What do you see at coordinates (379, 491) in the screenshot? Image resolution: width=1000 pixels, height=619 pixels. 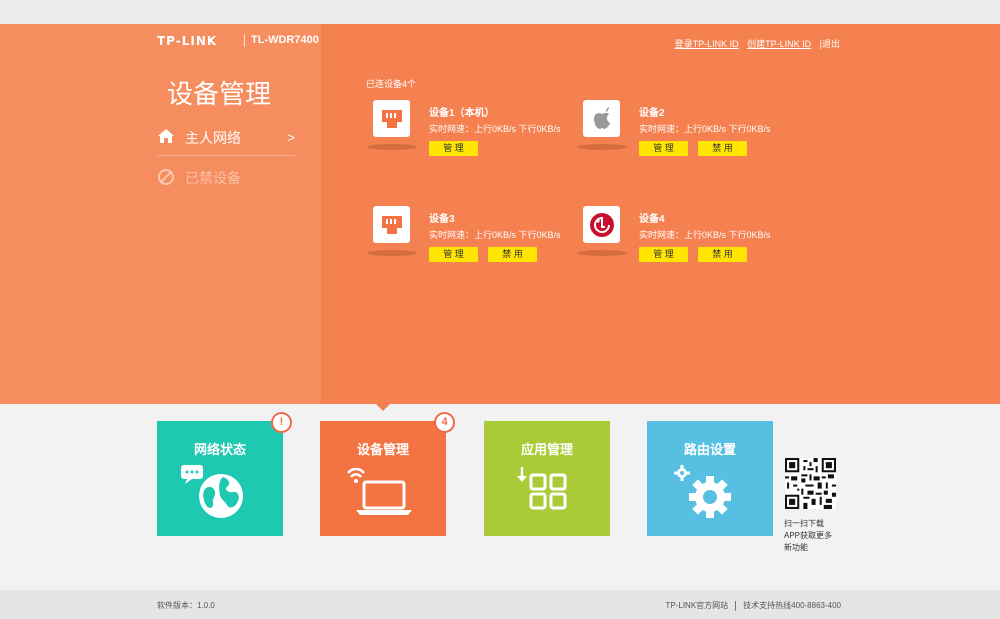 I see `laptop-icon` at bounding box center [379, 491].